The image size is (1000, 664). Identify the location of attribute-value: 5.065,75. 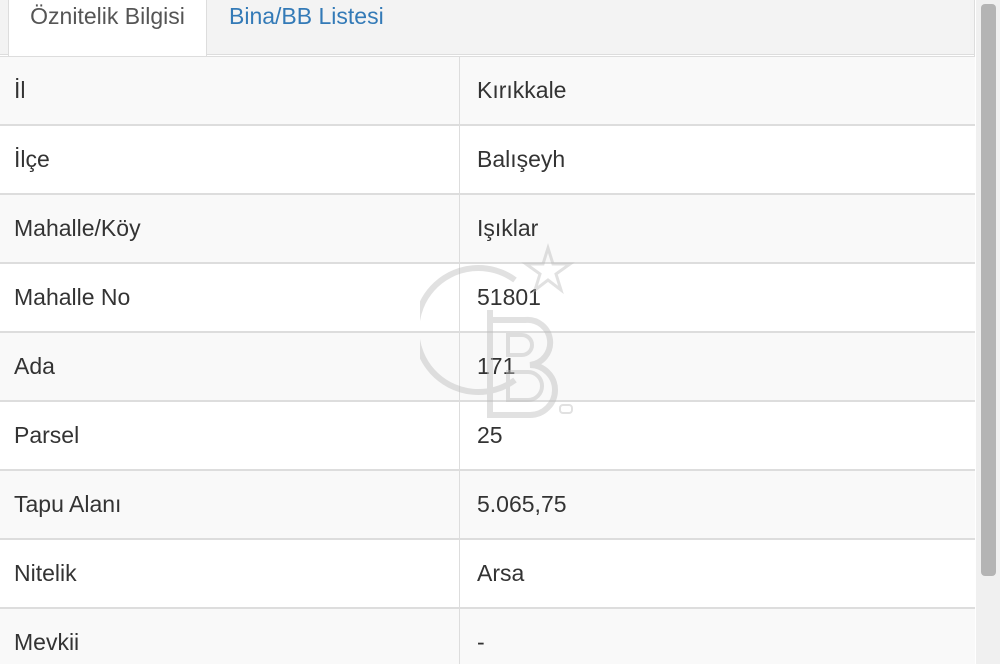
(522, 504).